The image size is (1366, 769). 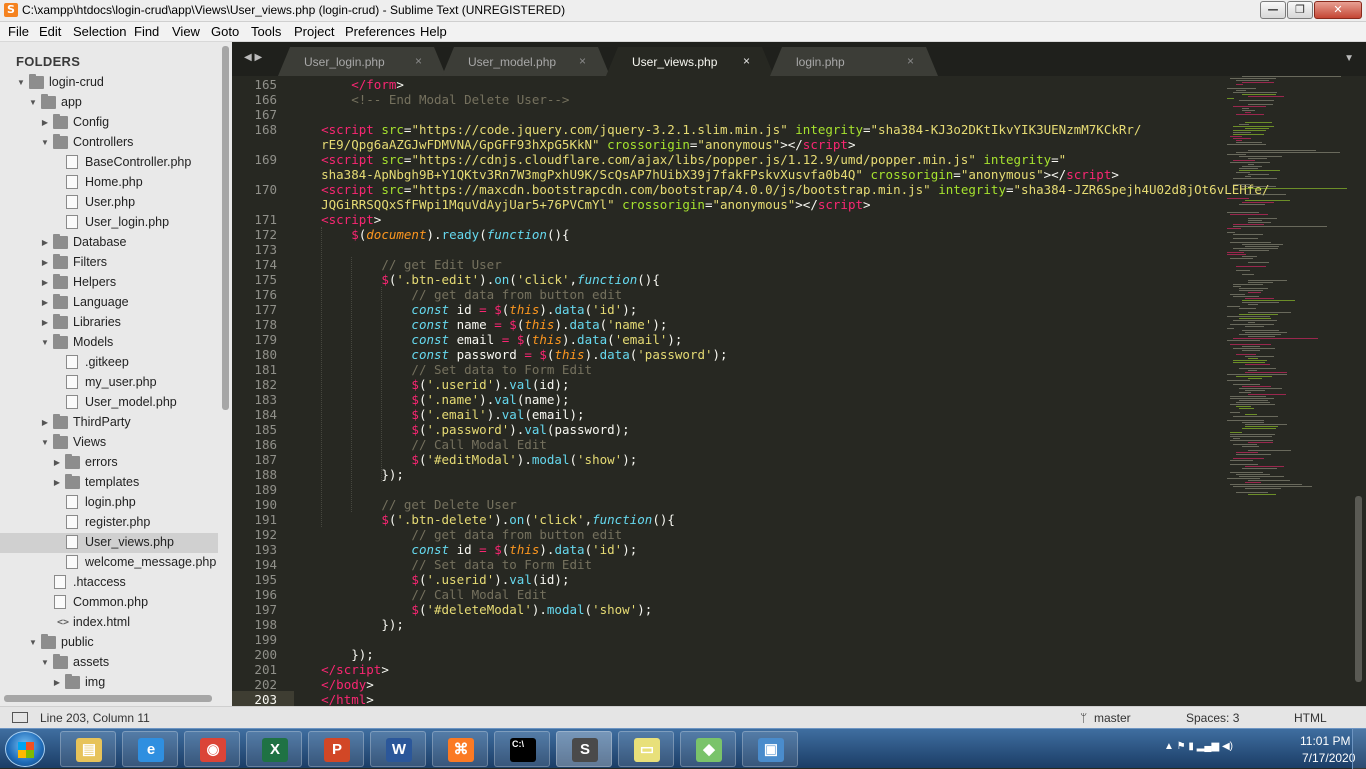 What do you see at coordinates (441, 564) in the screenshot?
I see `code-line: // Set data to Form Edit` at bounding box center [441, 564].